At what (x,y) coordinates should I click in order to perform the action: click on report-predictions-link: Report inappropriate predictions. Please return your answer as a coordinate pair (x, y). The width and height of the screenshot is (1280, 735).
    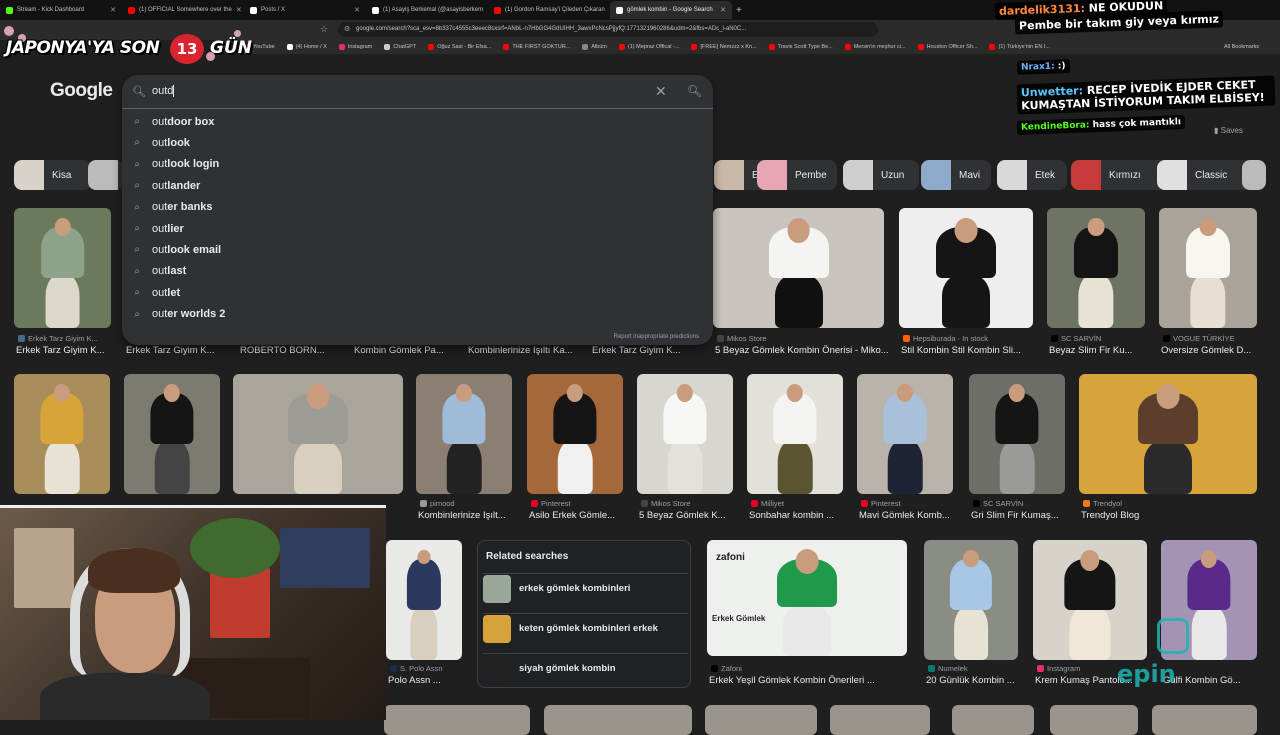
    Looking at the image, I should click on (656, 337).